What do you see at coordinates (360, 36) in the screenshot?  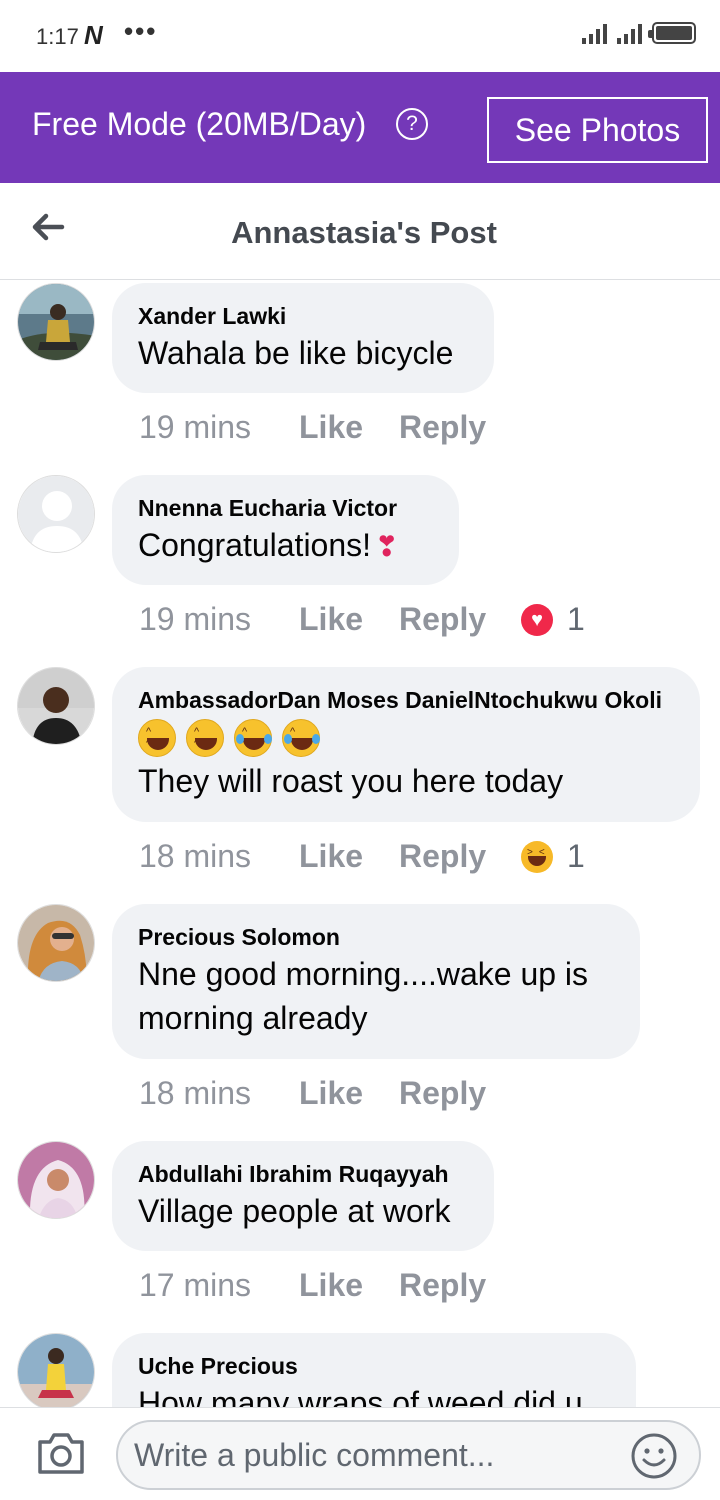 I see `status-bar: 1:17 N •••` at bounding box center [360, 36].